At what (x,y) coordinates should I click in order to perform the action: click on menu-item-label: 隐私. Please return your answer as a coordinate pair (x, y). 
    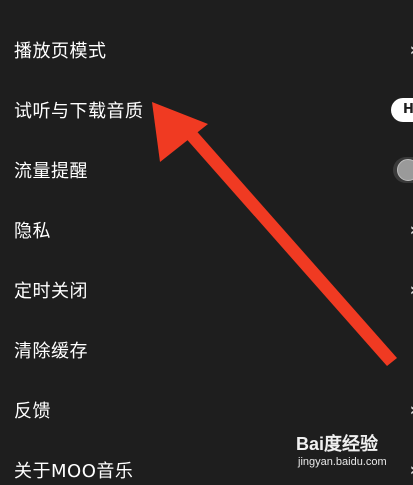
    Looking at the image, I should click on (32, 231).